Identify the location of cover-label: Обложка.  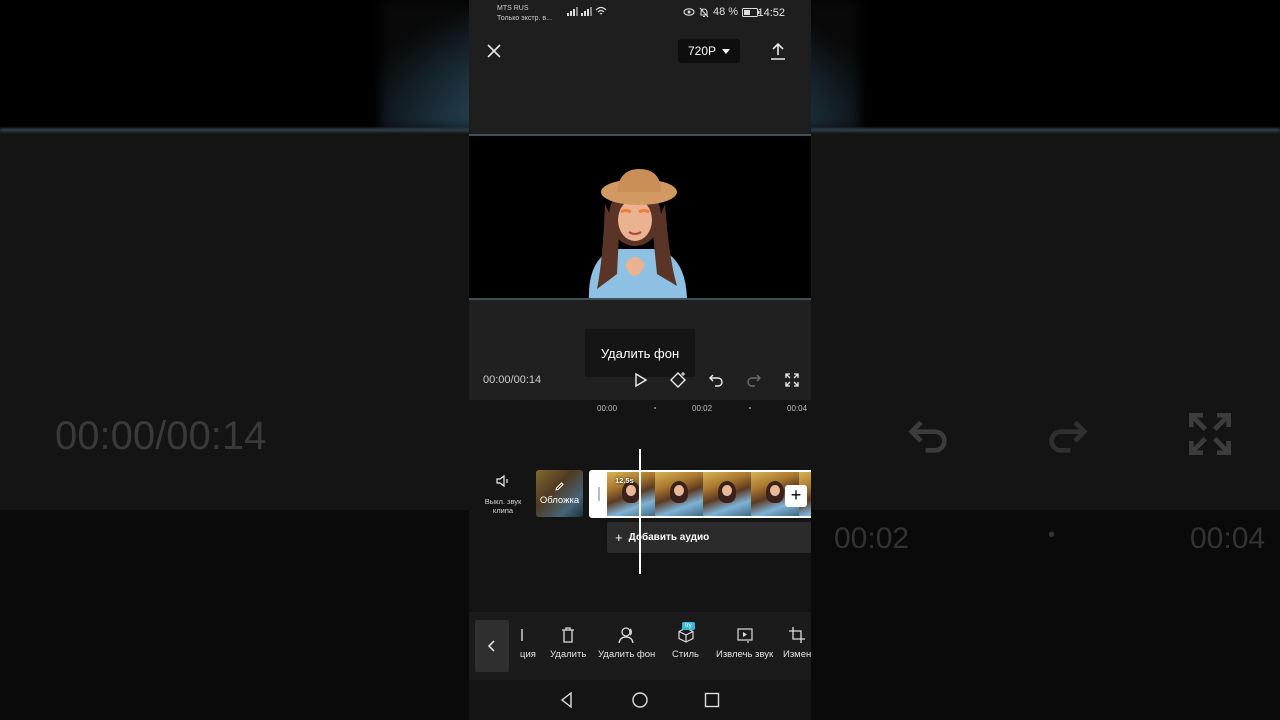
(559, 500).